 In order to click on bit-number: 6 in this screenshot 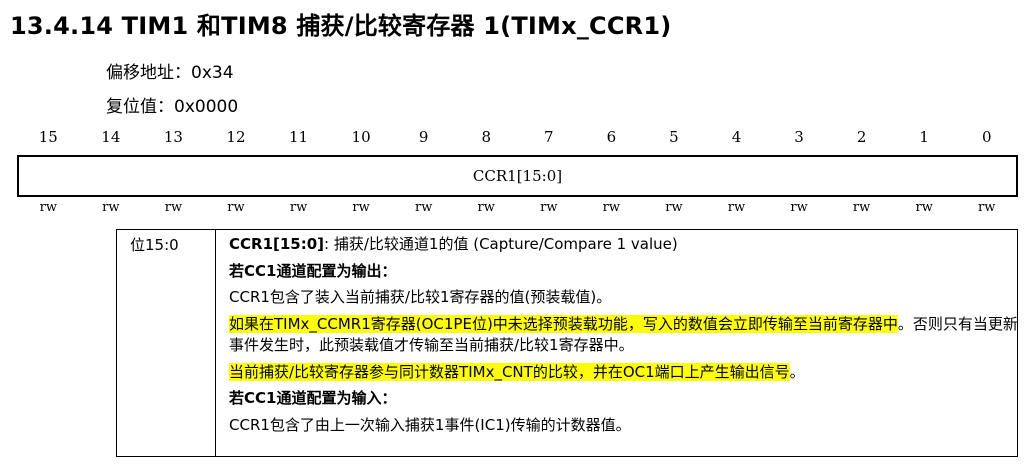, I will do `click(611, 137)`.